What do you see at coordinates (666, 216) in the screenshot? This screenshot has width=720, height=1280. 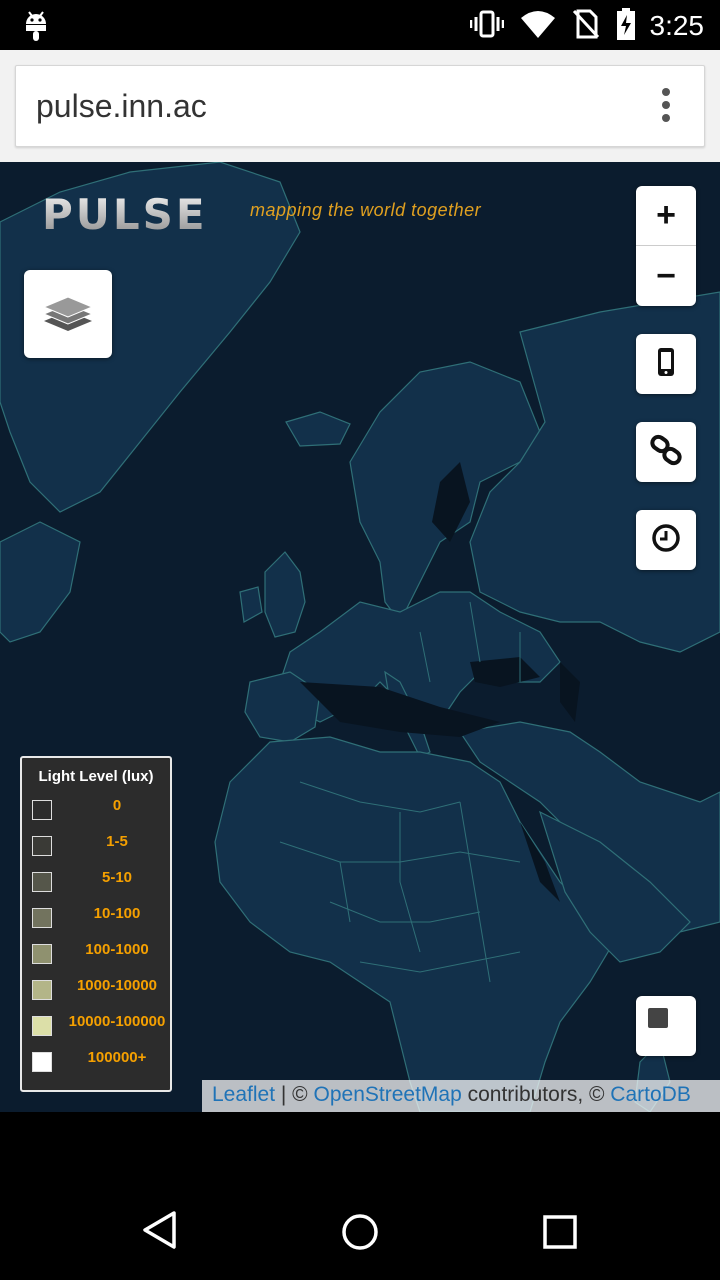 I see `zoom-in-button: +` at bounding box center [666, 216].